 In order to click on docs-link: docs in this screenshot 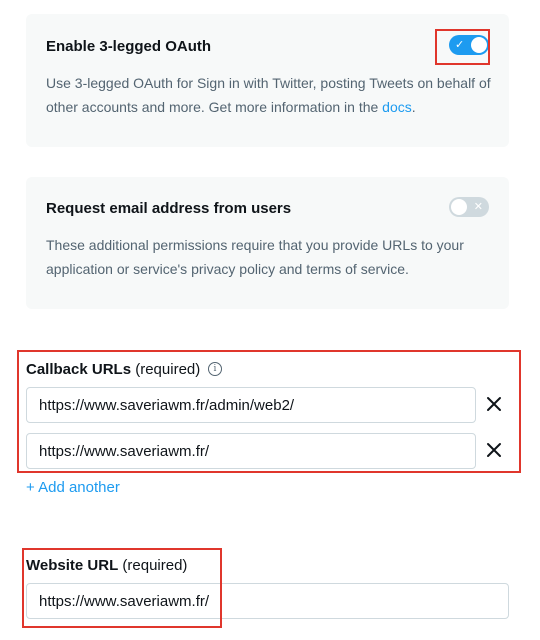, I will do `click(397, 107)`.